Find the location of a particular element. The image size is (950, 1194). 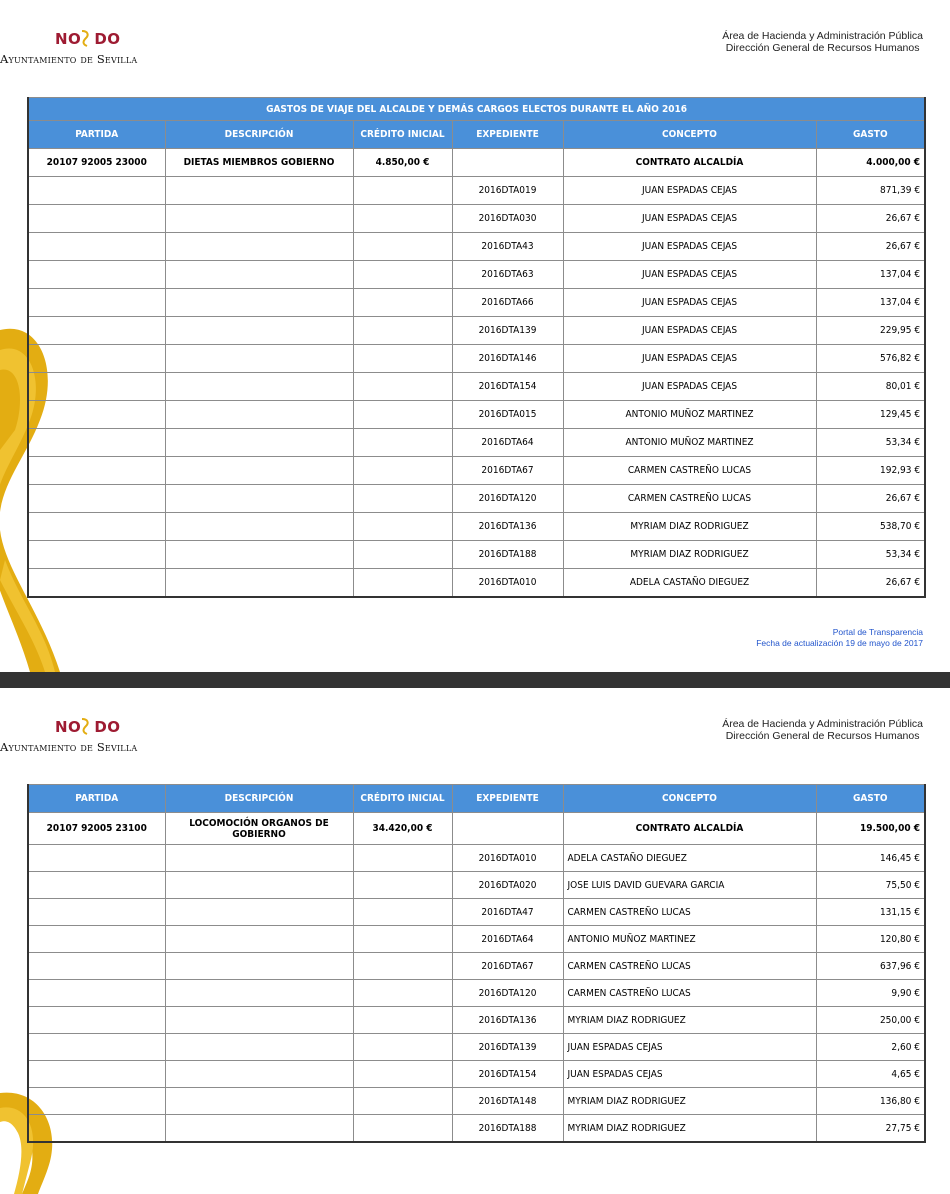

expediente-cell: 2016DTA66 is located at coordinates (507, 302).